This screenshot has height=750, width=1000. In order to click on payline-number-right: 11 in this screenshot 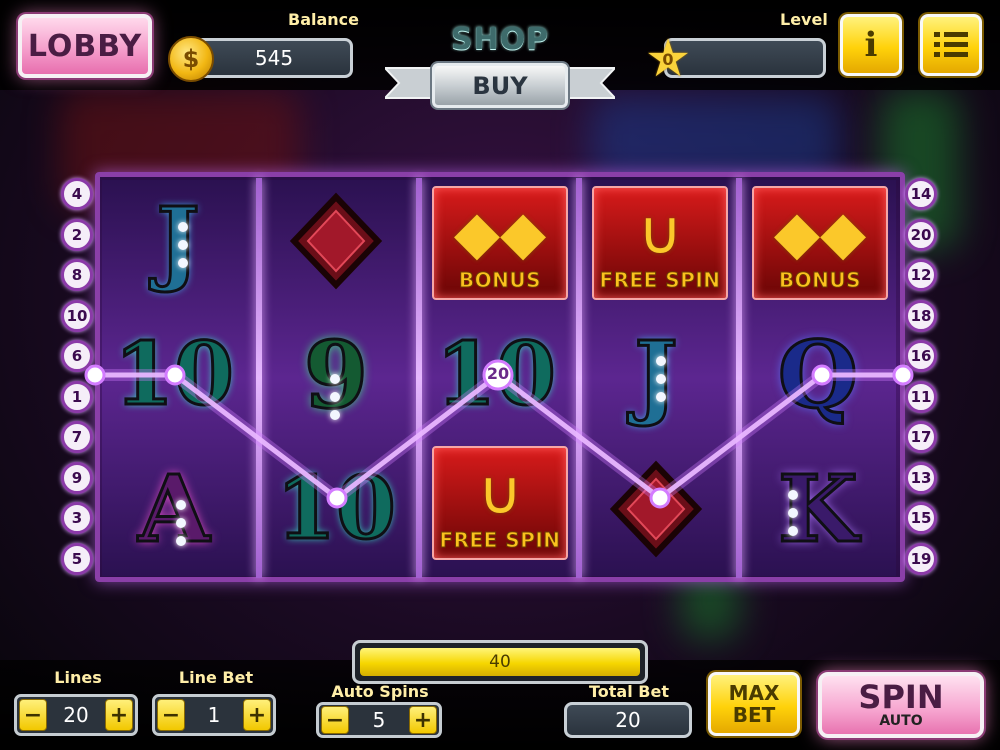, I will do `click(921, 396)`.